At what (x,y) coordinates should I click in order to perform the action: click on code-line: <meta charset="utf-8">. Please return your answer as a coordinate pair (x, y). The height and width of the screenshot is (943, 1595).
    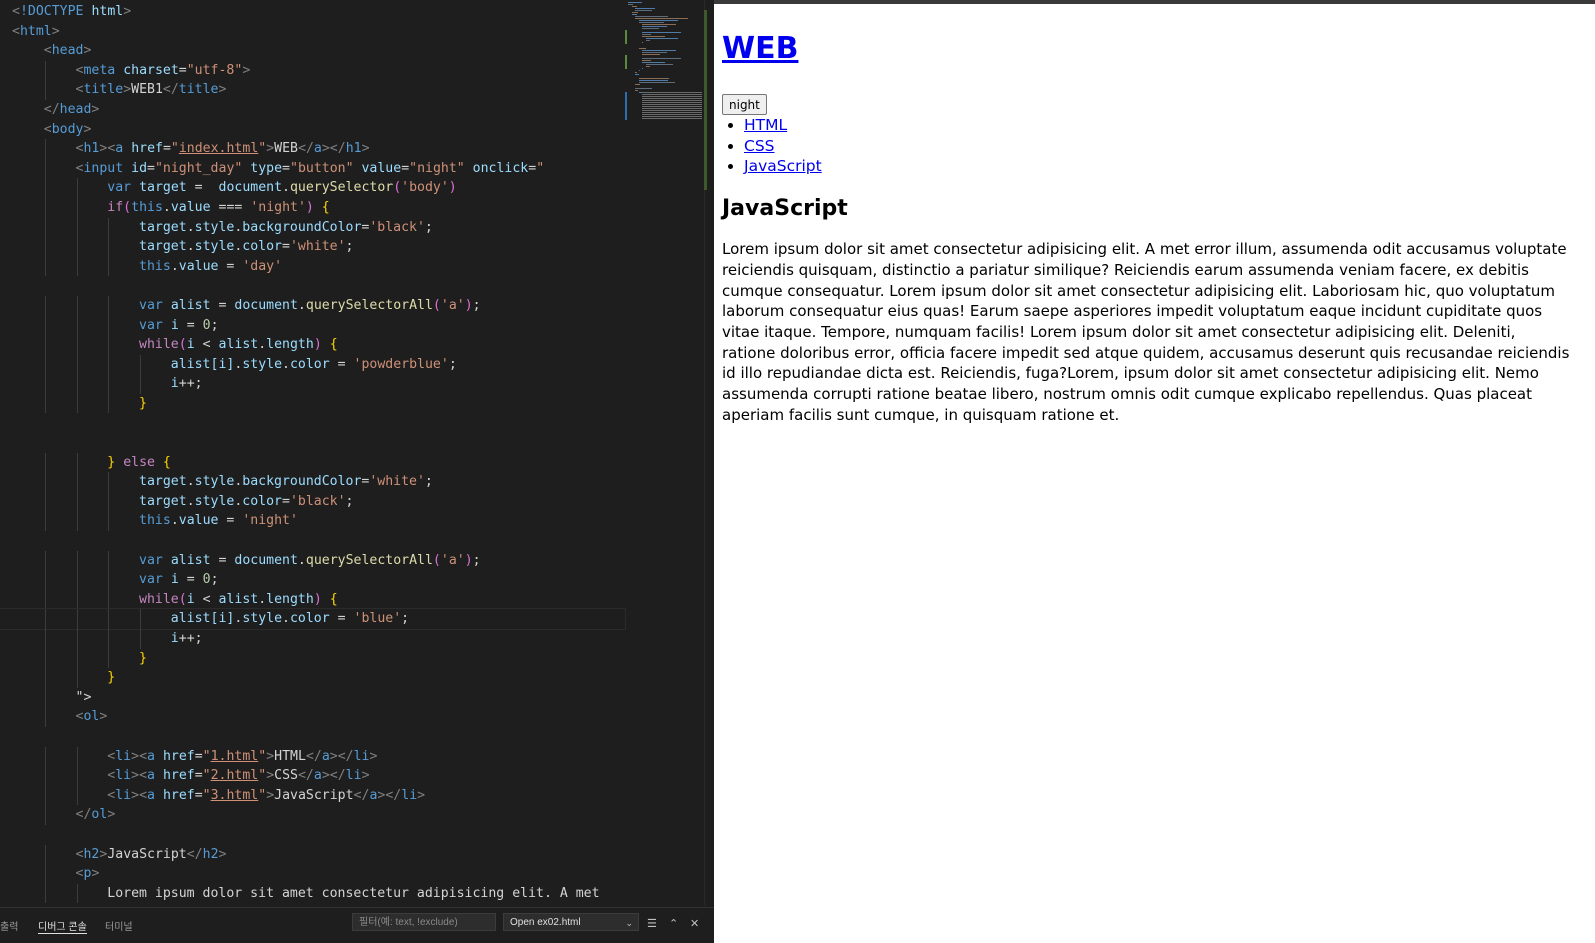
    Looking at the image, I should click on (312, 70).